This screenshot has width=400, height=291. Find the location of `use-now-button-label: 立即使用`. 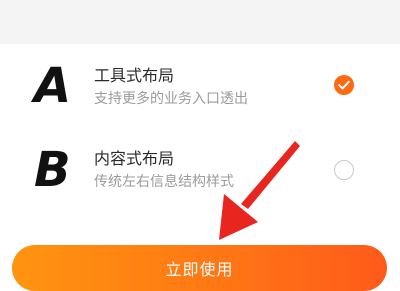

use-now-button-label: 立即使用 is located at coordinates (199, 269).